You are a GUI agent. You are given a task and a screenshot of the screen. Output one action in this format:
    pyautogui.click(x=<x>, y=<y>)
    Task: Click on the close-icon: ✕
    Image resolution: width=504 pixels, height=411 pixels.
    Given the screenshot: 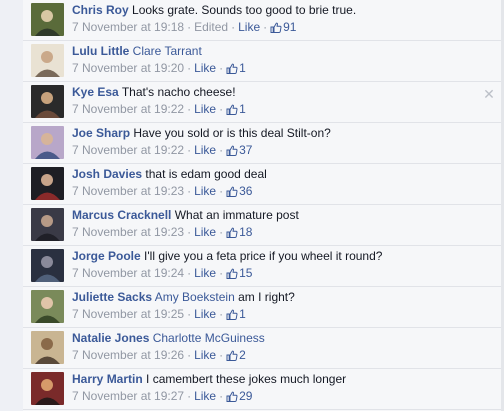 What is the action you would take?
    pyautogui.click(x=489, y=95)
    